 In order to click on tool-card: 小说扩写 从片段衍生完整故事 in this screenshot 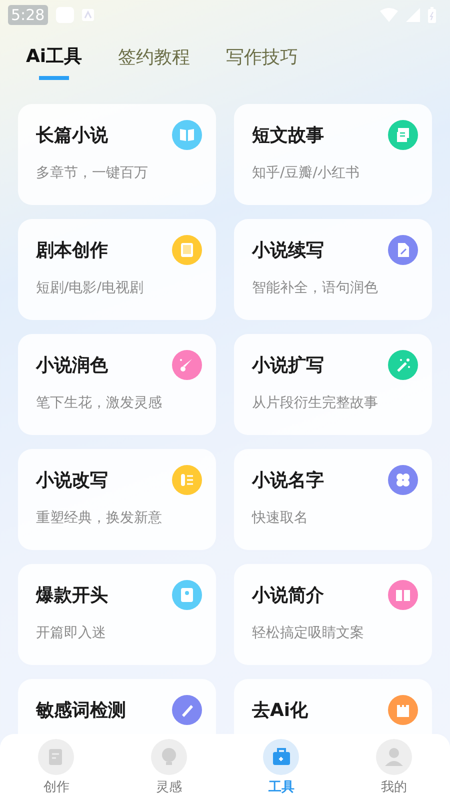, I will do `click(333, 384)`.